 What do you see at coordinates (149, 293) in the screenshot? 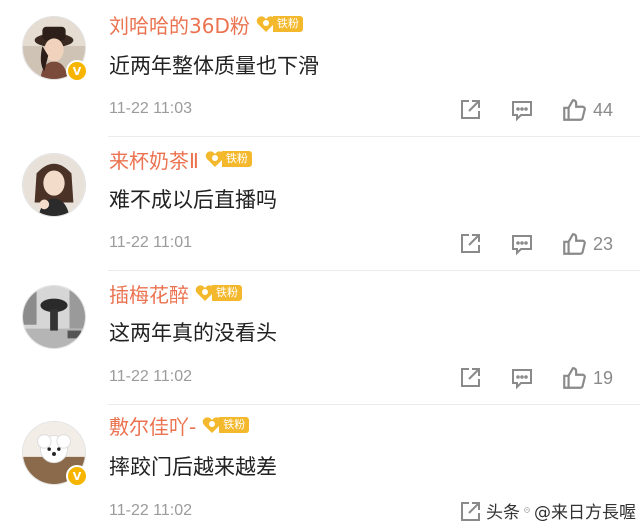
I see `username: 插梅花醉` at bounding box center [149, 293].